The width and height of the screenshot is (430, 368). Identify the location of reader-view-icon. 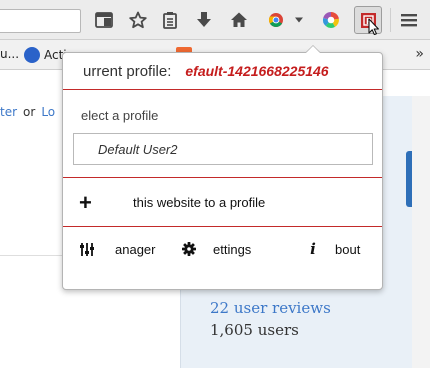
(104, 20).